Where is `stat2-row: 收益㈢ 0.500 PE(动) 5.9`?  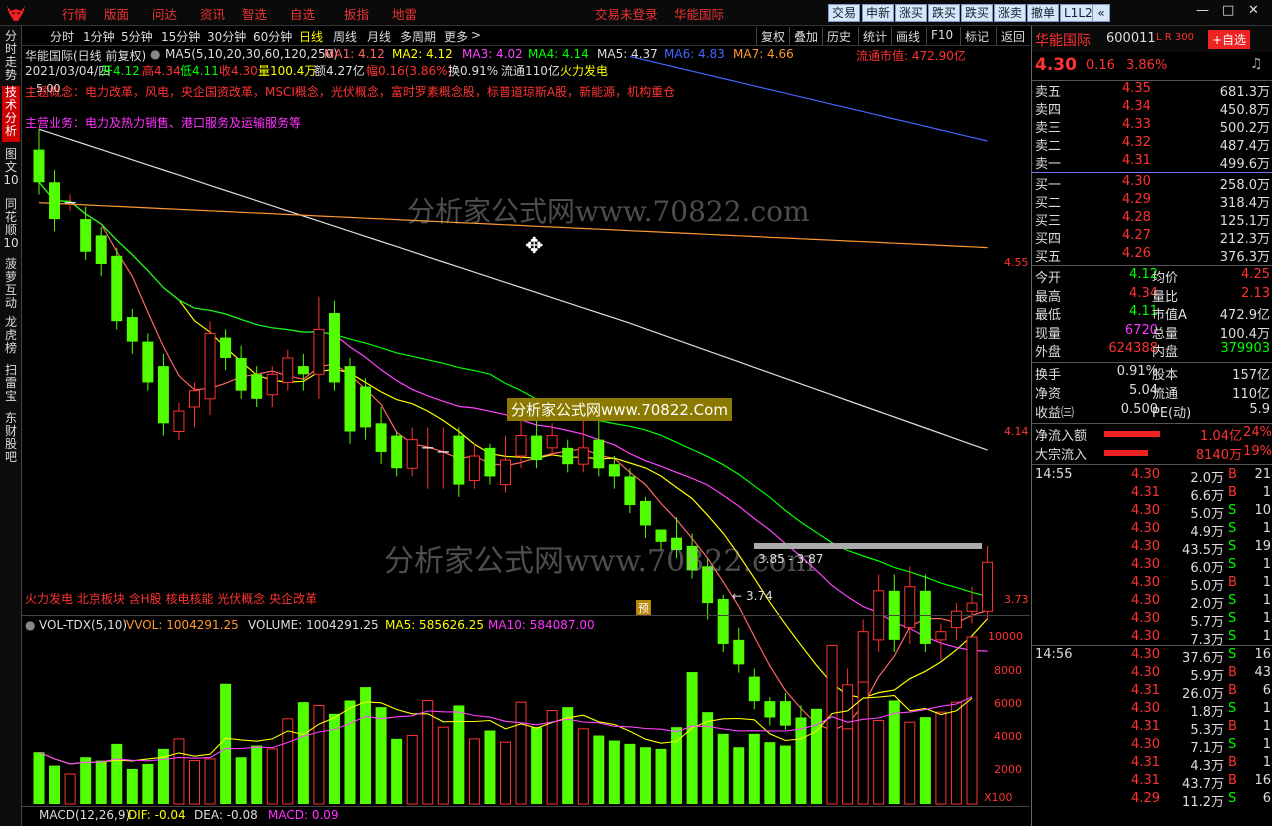 stat2-row: 收益㈢ 0.500 PE(动) 5.9 is located at coordinates (1152, 411).